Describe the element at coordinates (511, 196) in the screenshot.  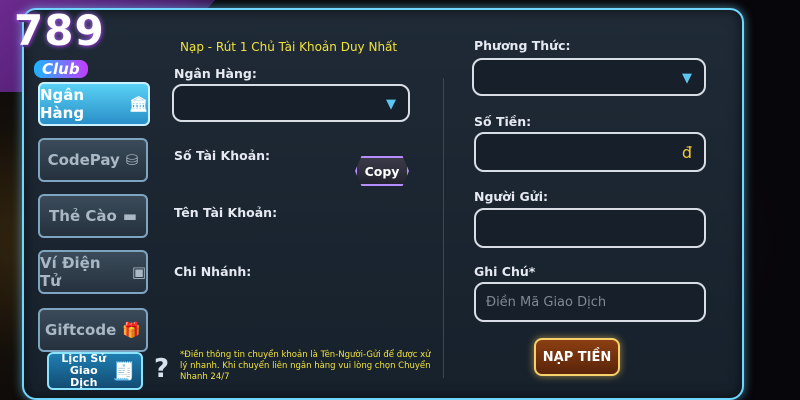
I see `sender-label: Người Gửi:` at that location.